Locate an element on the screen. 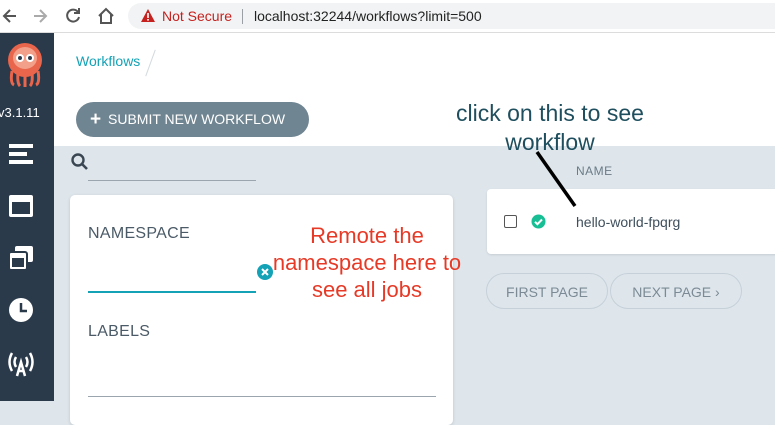 The image size is (775, 425). namespace-input is located at coordinates (172, 292).